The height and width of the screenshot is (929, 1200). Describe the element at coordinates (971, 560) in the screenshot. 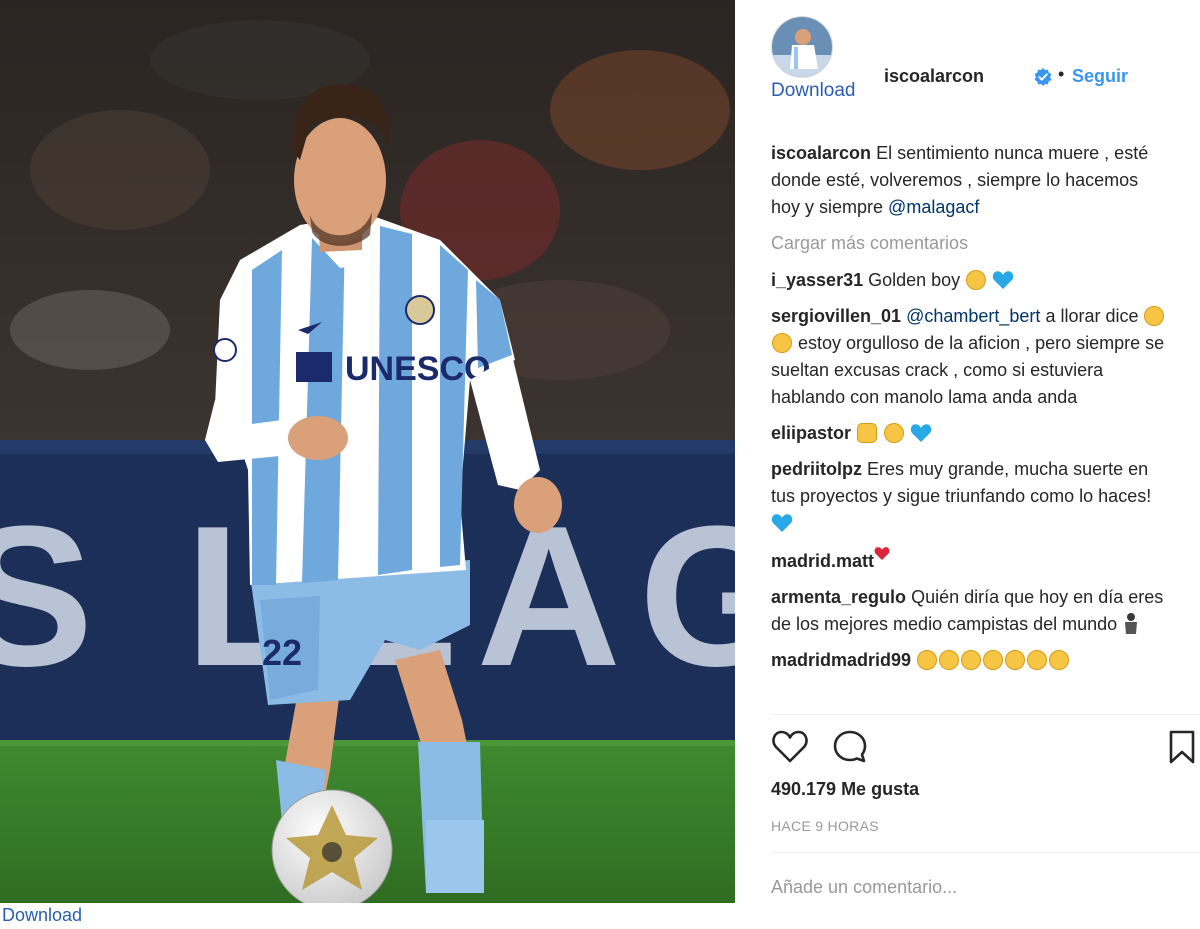

I see `comment-item: madrid.matt` at that location.